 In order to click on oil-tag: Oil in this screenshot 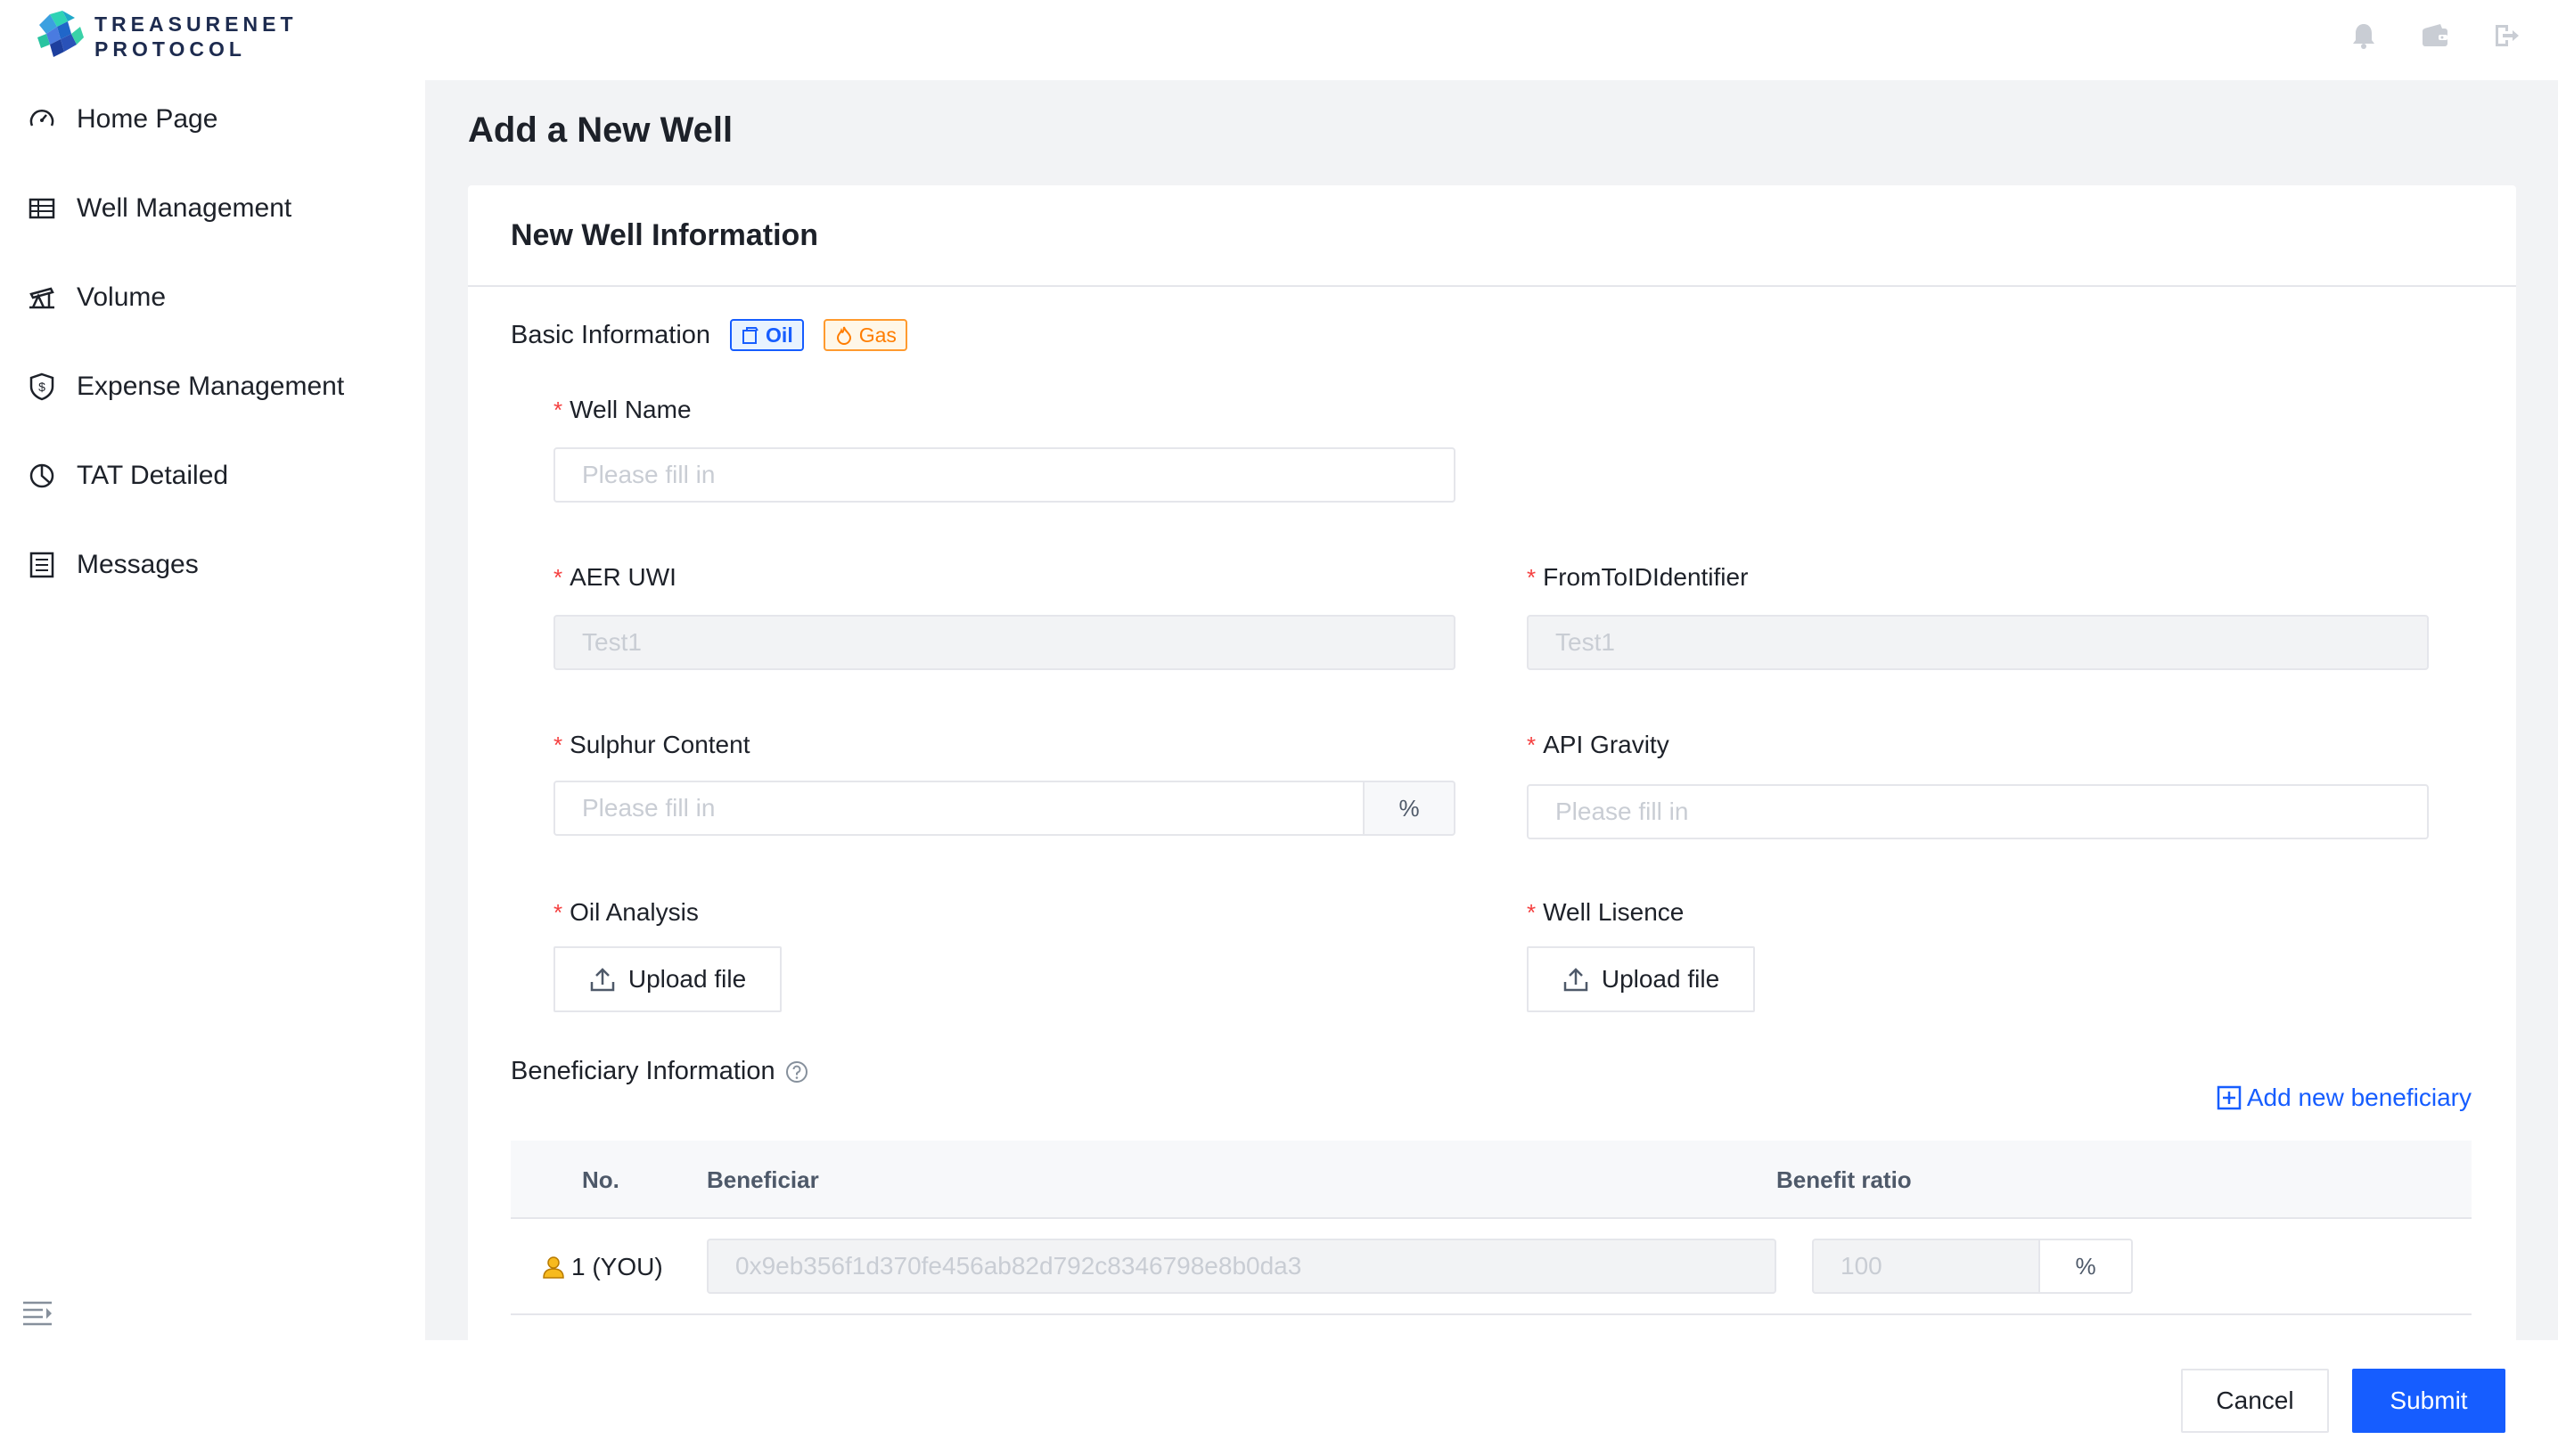, I will do `click(767, 335)`.